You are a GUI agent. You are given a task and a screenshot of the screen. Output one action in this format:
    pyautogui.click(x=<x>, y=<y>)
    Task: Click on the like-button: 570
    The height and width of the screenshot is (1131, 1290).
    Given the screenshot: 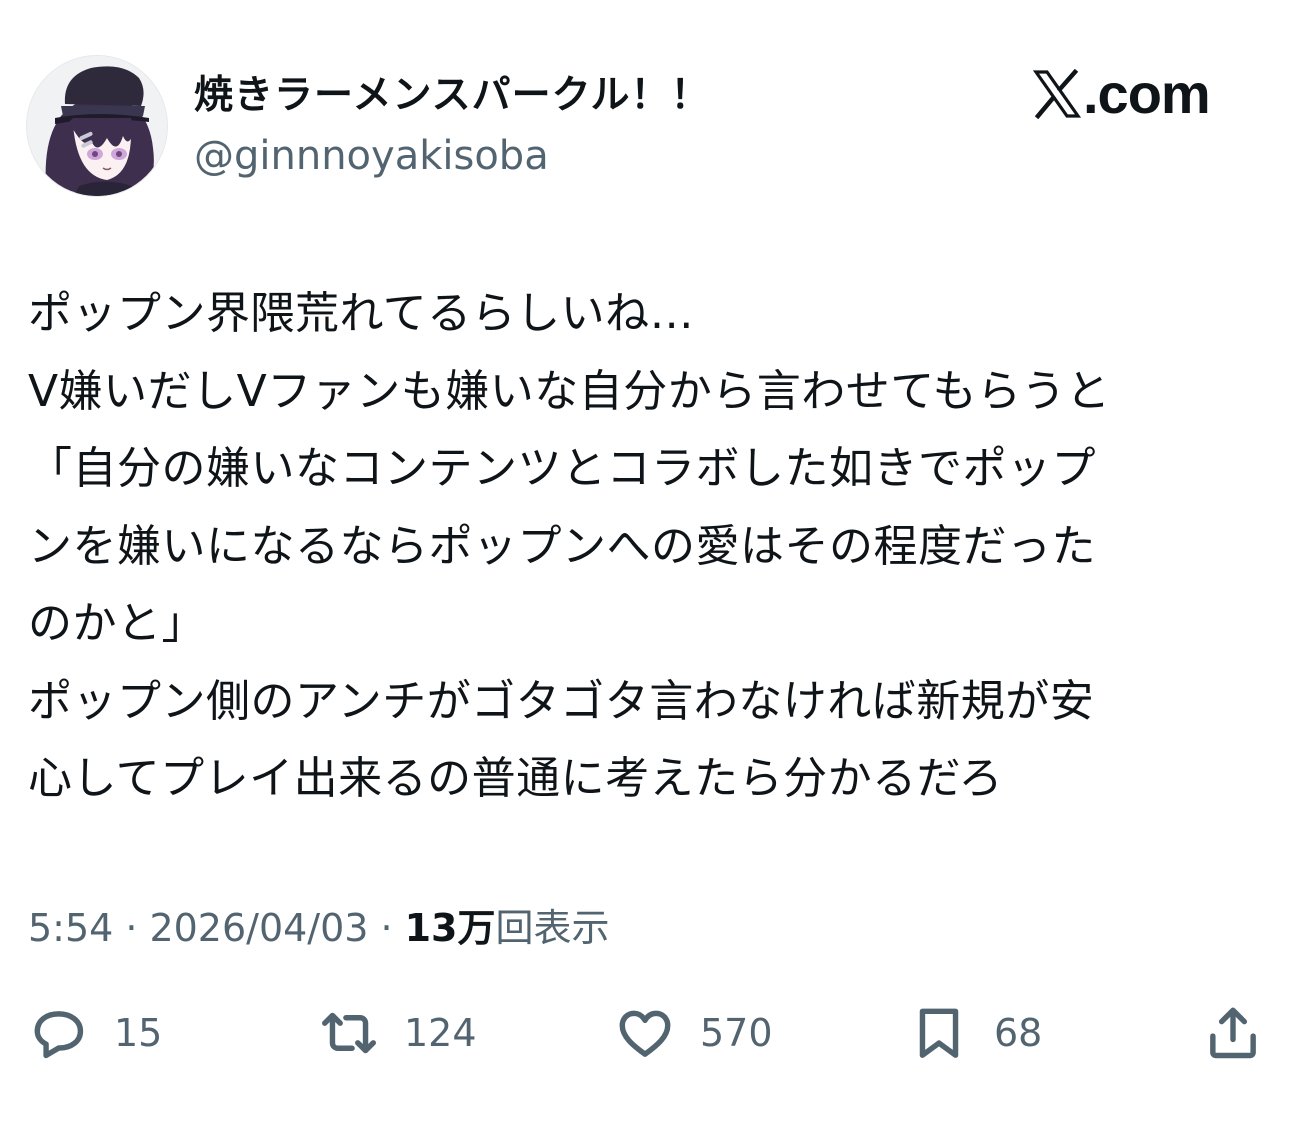 What is the action you would take?
    pyautogui.click(x=693, y=1033)
    